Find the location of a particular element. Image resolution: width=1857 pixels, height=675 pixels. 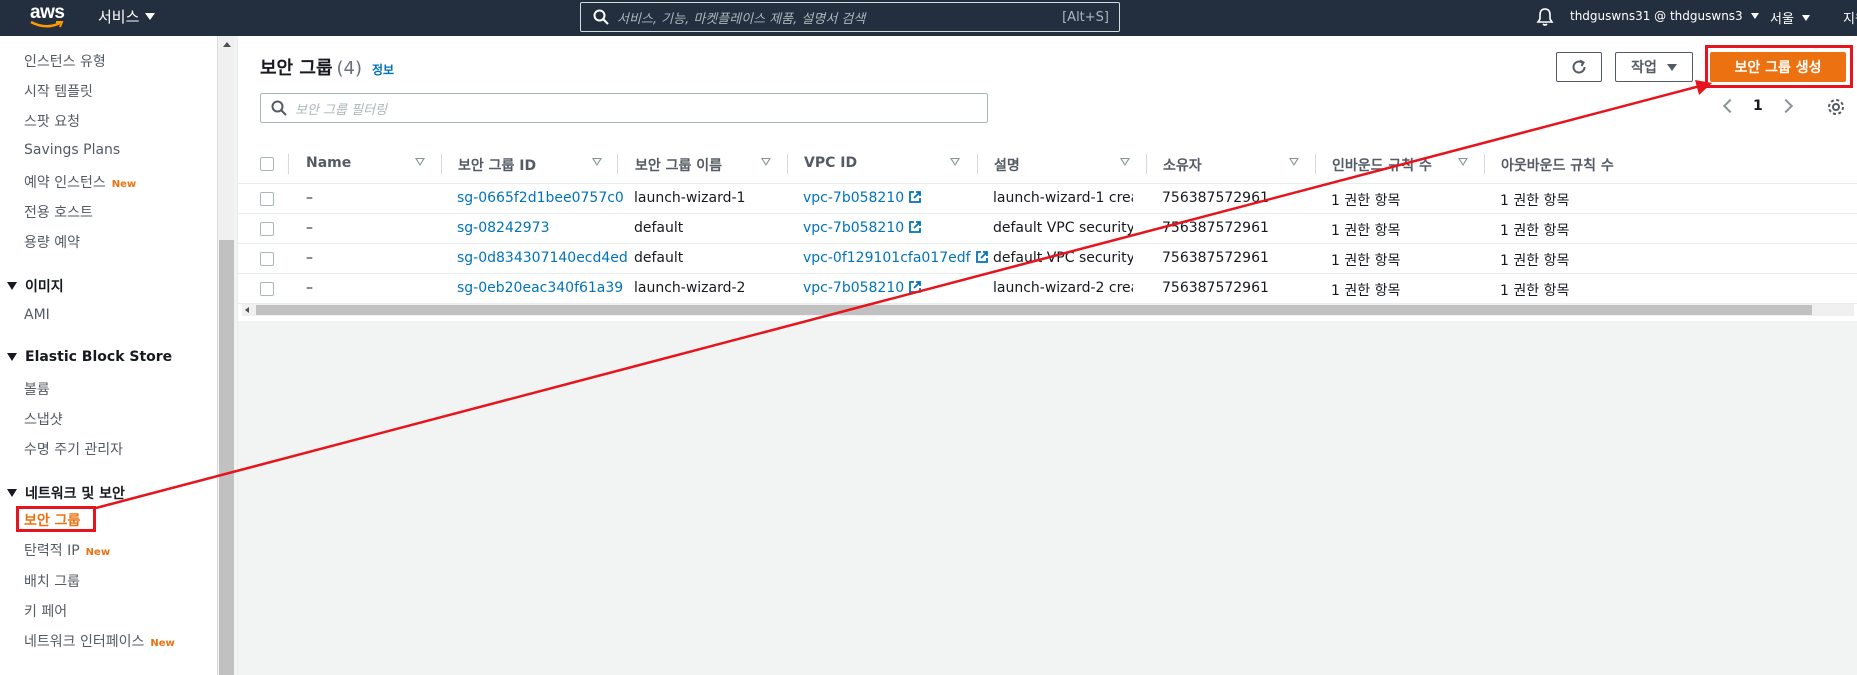

global-search-input: 서비스, 기능, 마켓플레이스 제품, 설명서 검색 [Alt+S] is located at coordinates (850, 17).